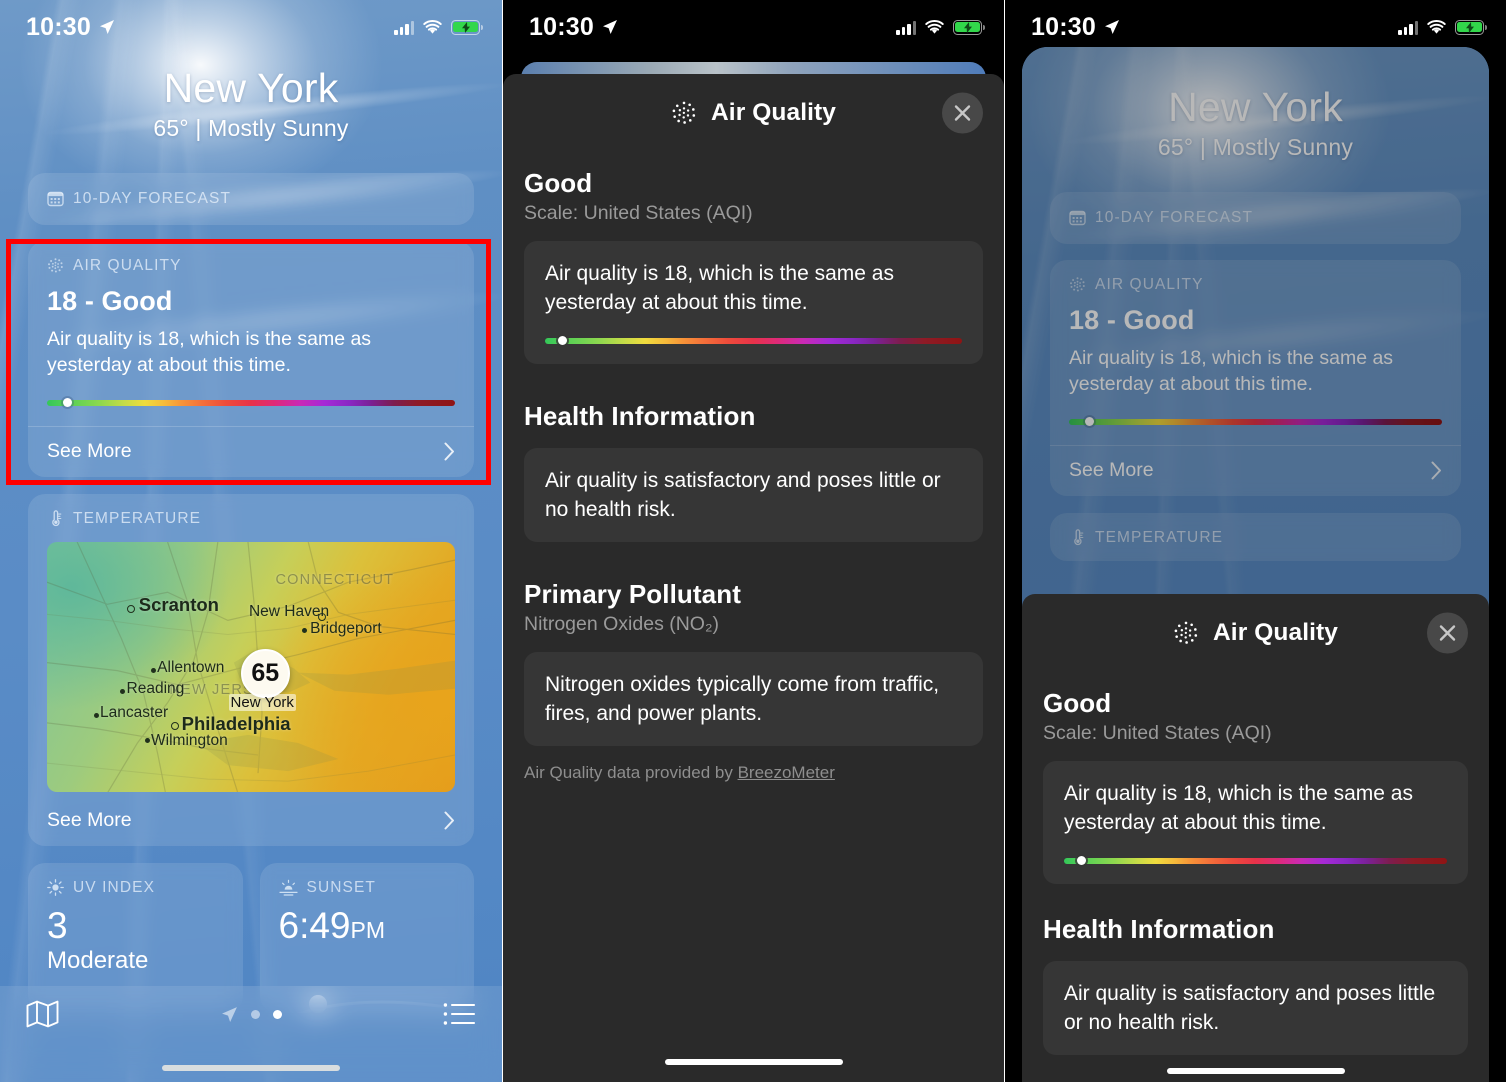  I want to click on current-conditions: 65° | Mostly Sunny, so click(251, 127).